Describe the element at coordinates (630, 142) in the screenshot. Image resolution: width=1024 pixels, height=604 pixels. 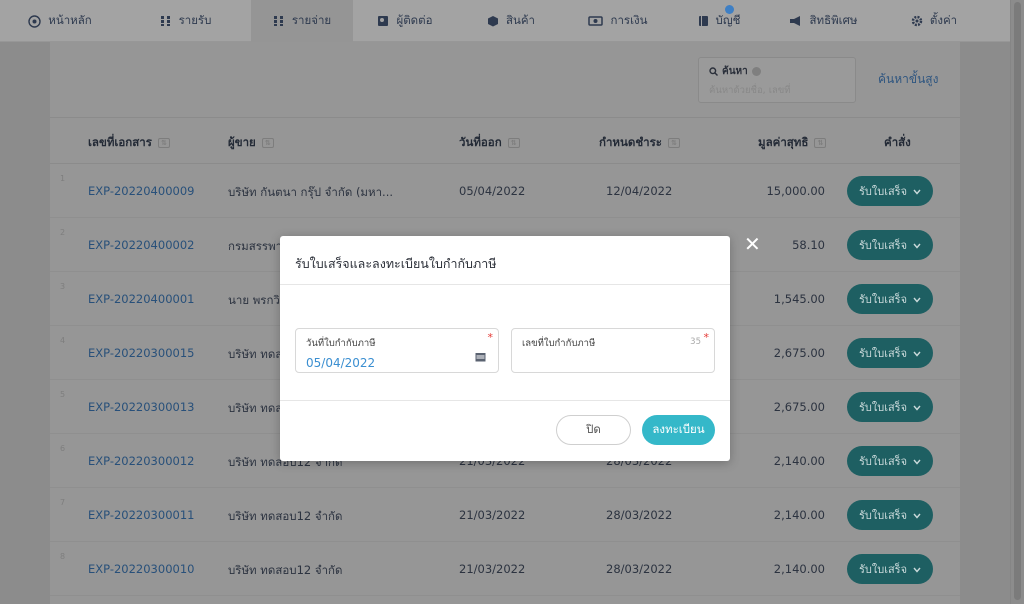
I see `header-label: กำหนดชำระ` at that location.